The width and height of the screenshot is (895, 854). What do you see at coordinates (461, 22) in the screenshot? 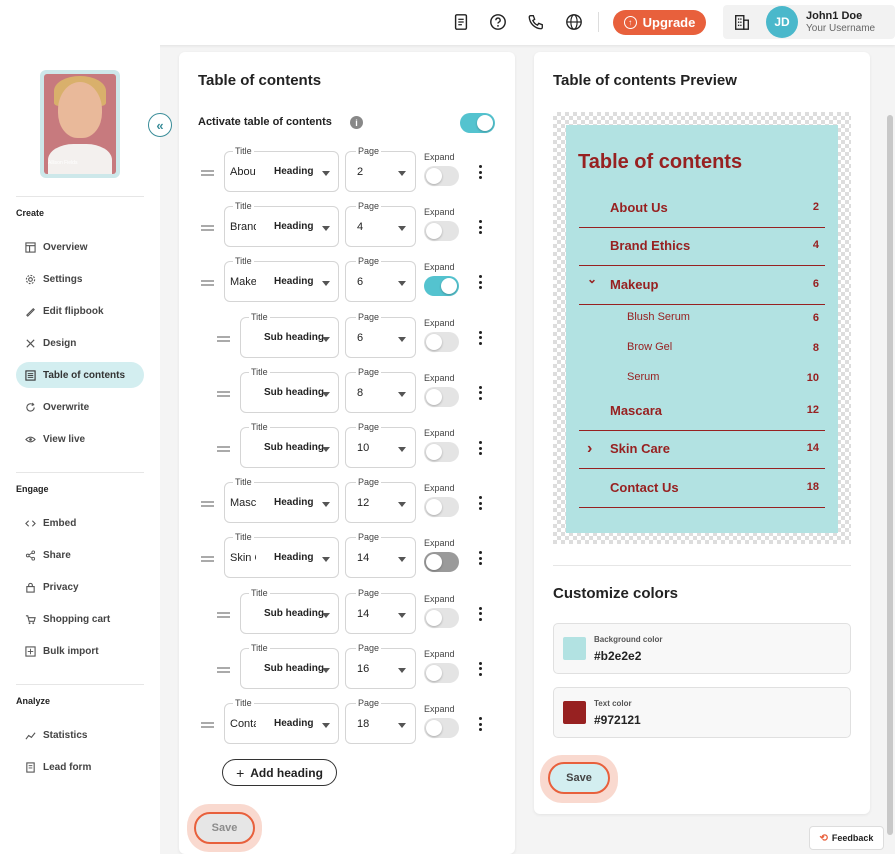
I see `document-icon` at bounding box center [461, 22].